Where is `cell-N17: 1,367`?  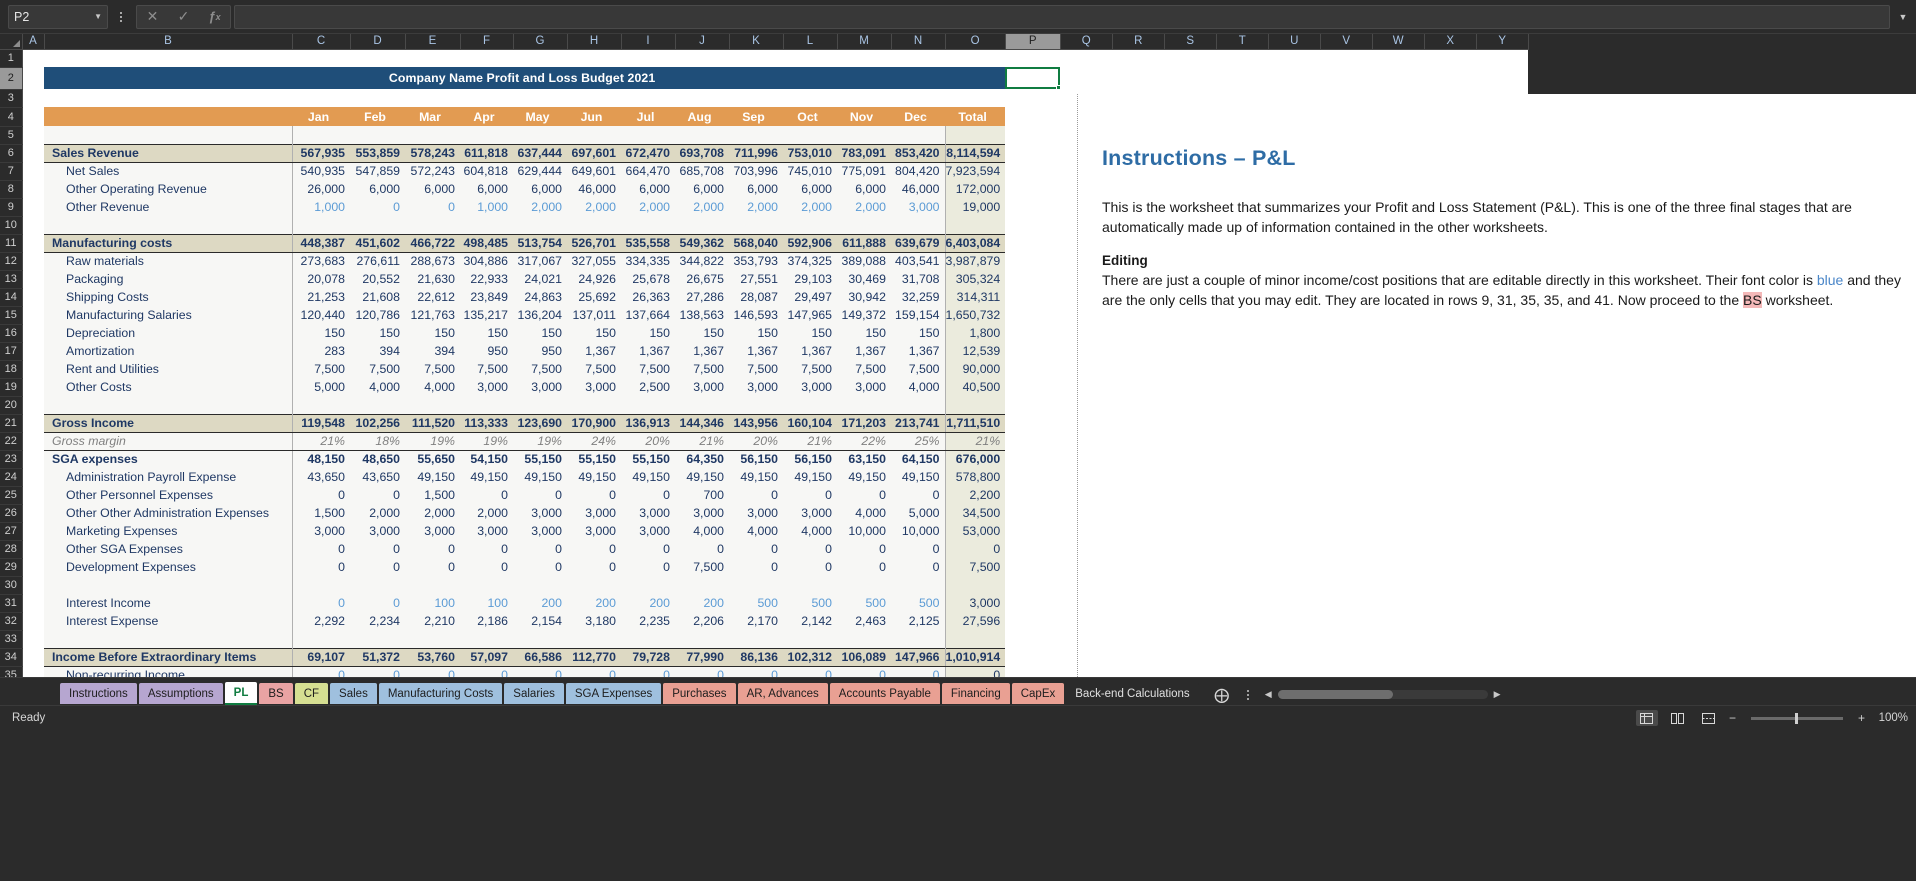 cell-N17: 1,367 is located at coordinates (918, 351).